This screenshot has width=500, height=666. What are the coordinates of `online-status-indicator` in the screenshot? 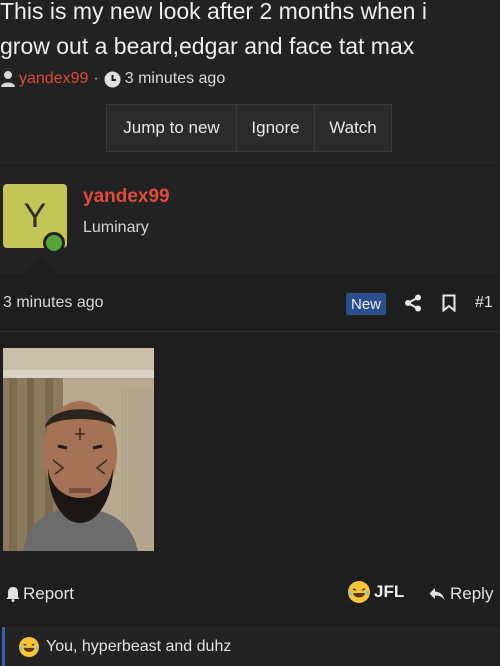 It's located at (54, 243).